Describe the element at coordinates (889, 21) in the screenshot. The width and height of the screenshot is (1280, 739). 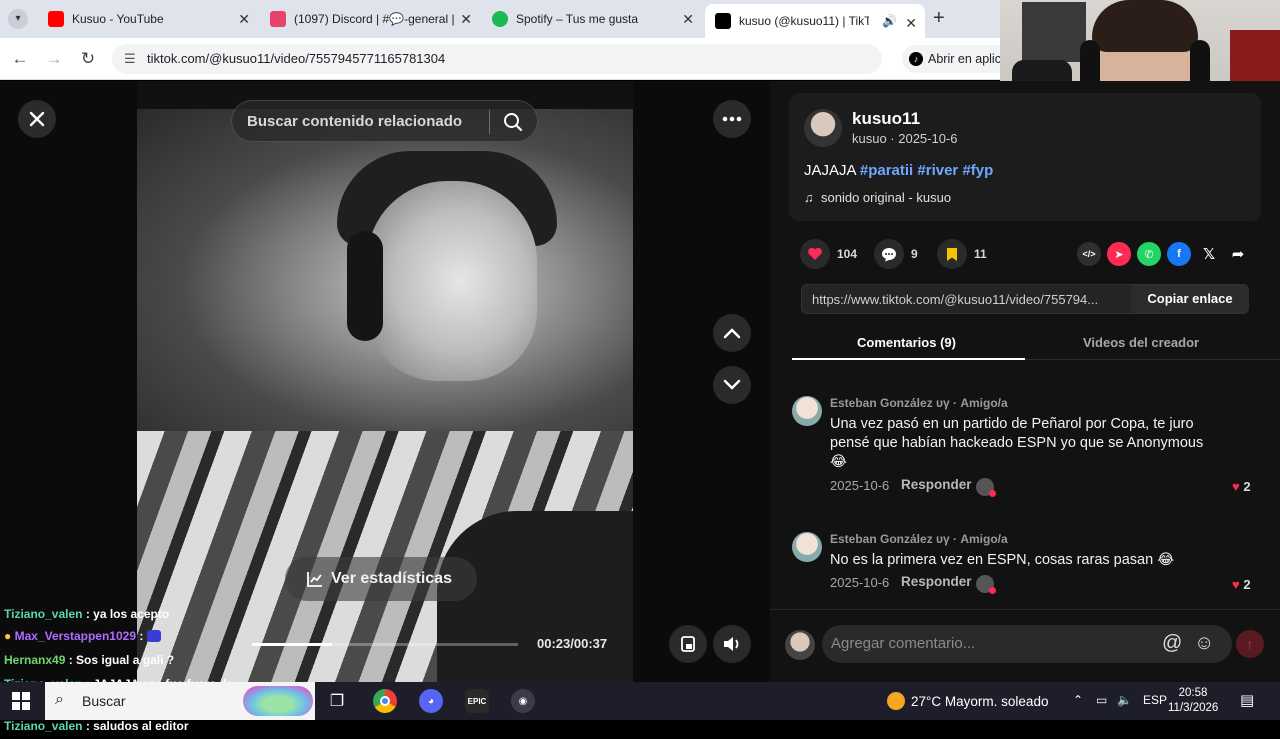
I see `speaker-icon: 🔊` at that location.